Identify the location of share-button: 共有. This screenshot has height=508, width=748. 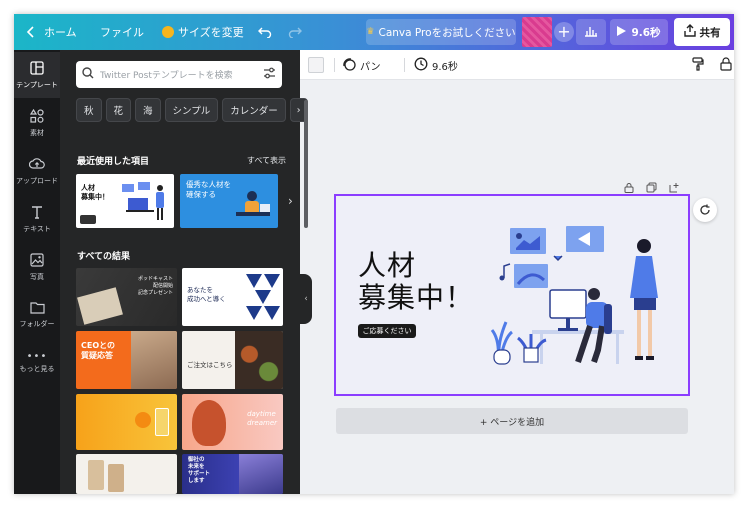
(702, 32).